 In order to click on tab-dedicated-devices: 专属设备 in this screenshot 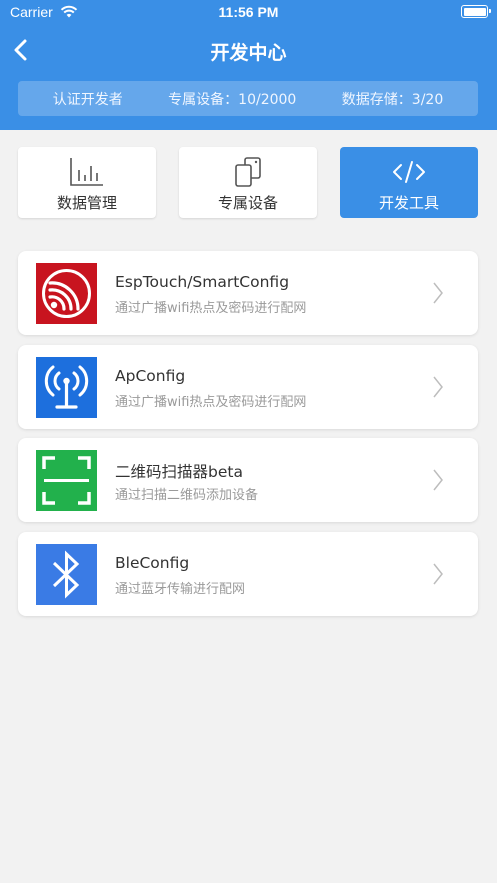, I will do `click(248, 182)`.